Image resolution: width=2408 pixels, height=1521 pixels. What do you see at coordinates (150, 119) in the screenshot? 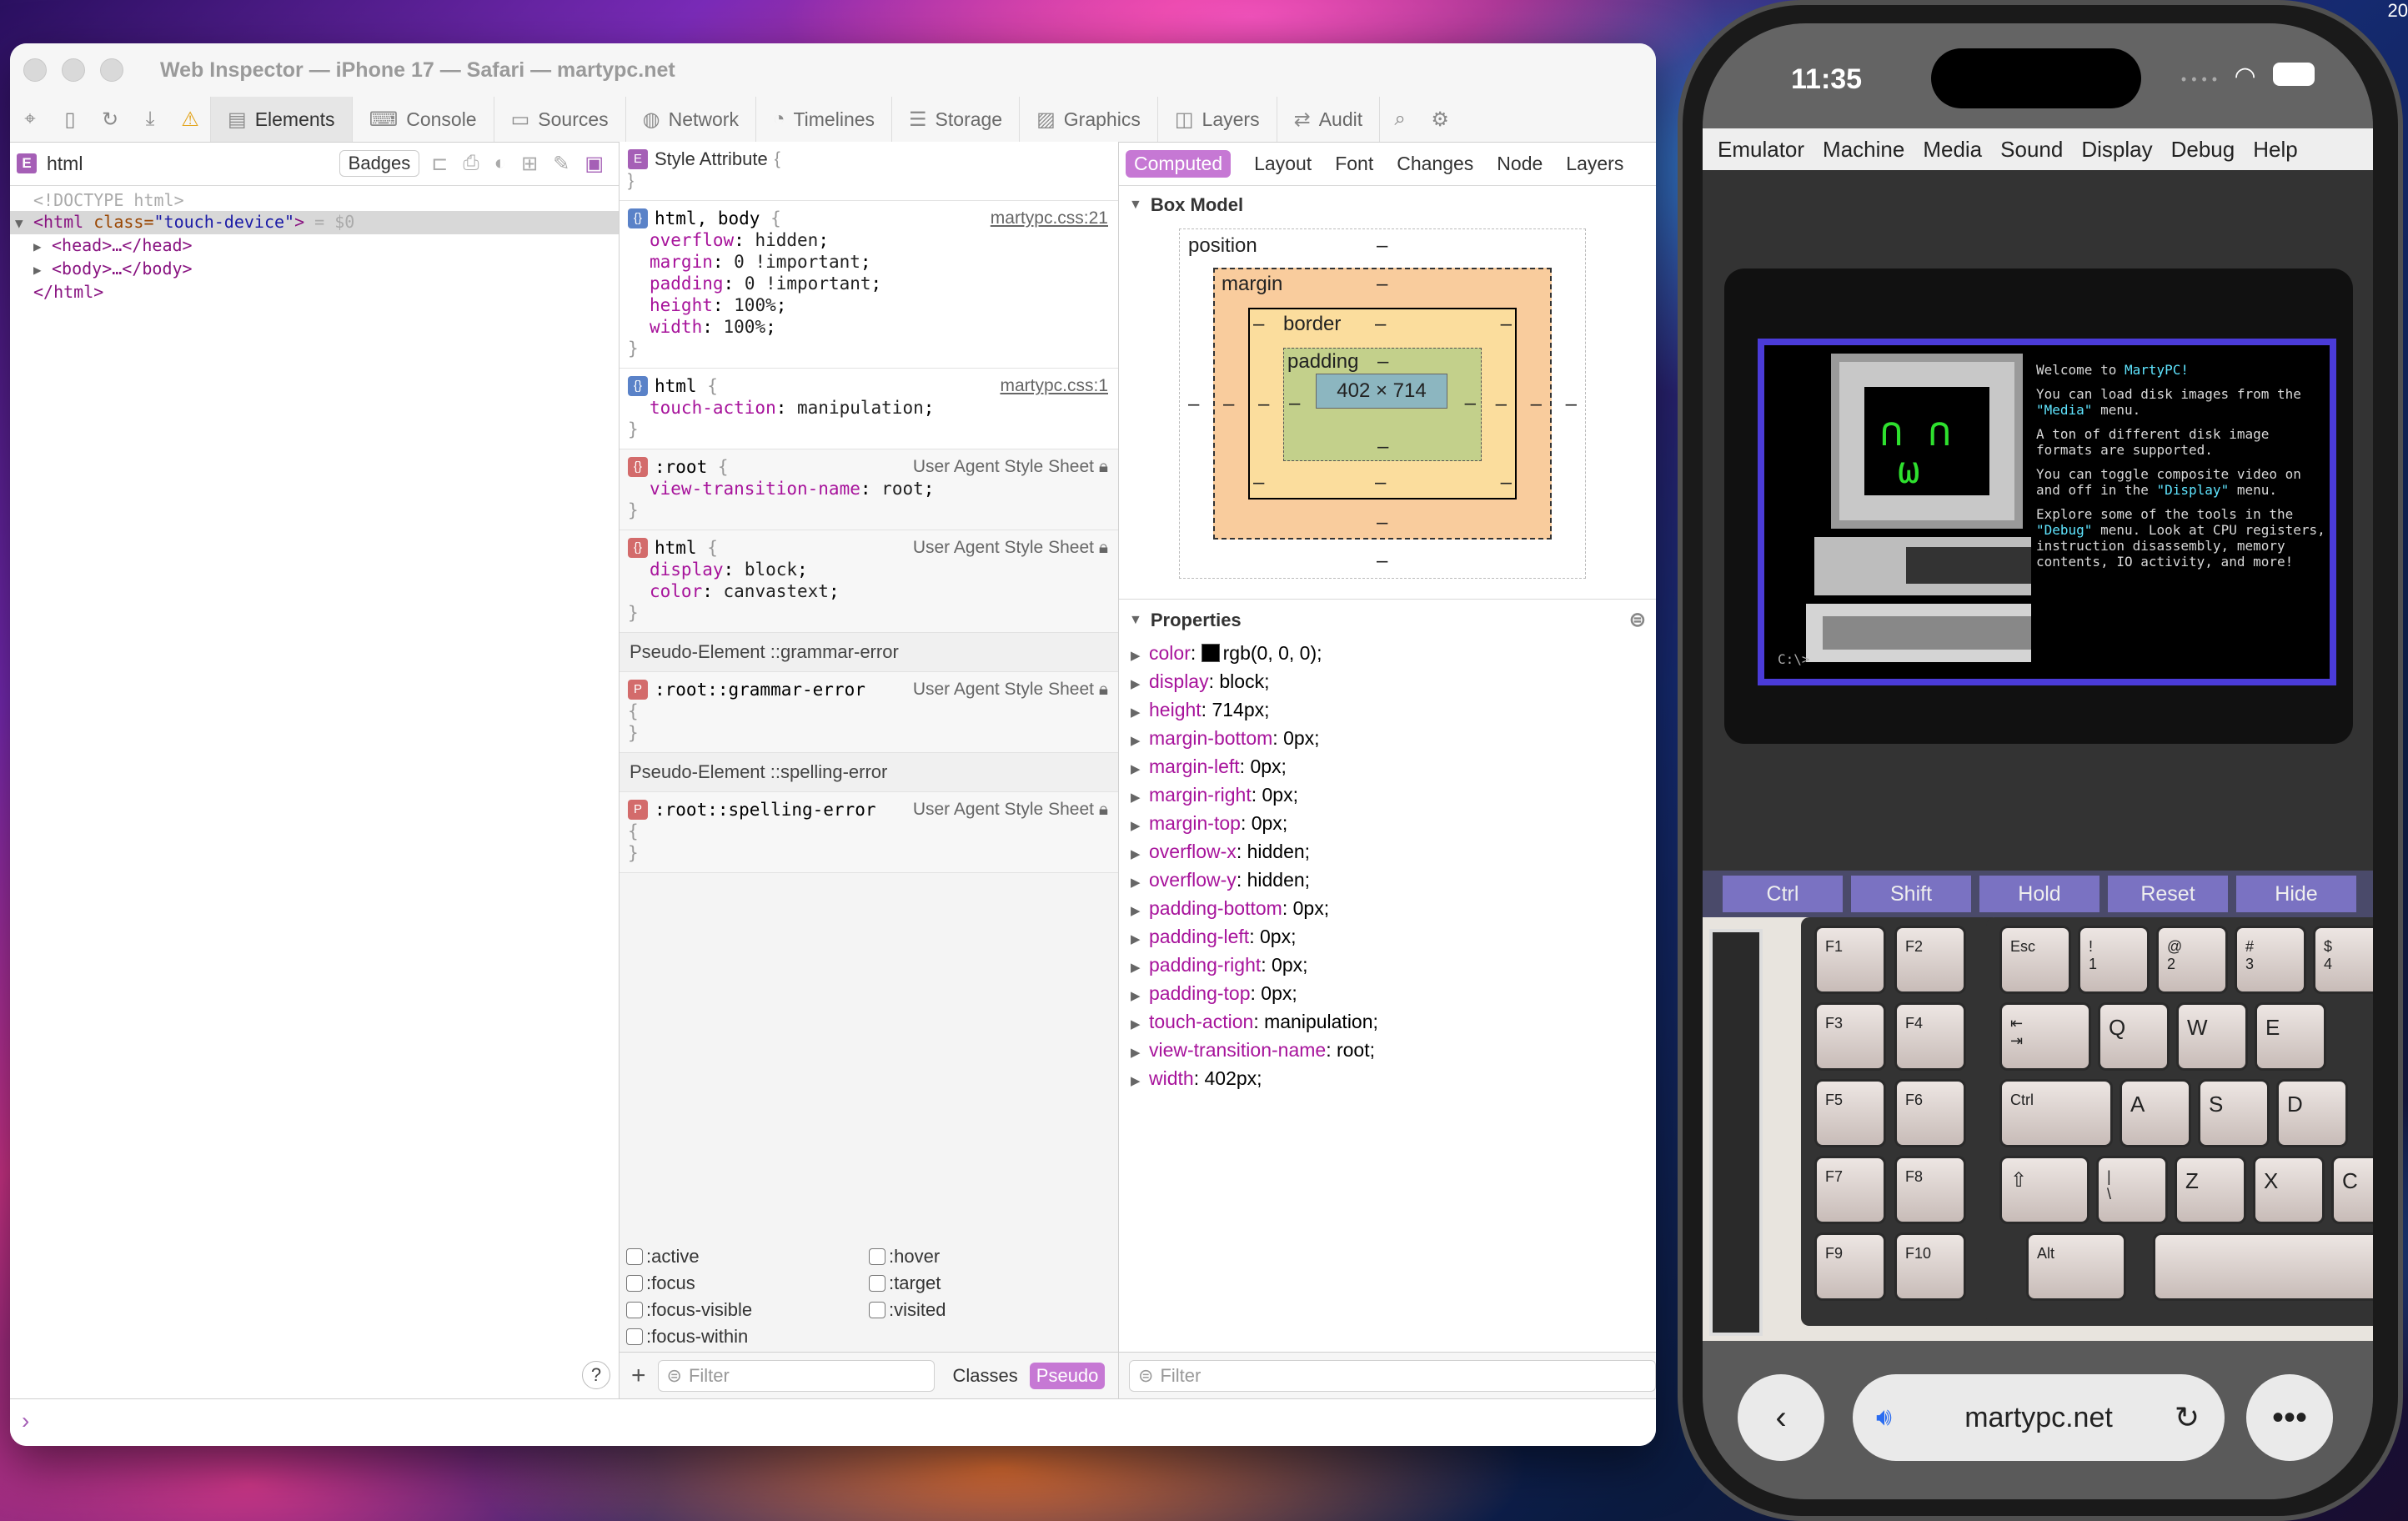
I see `download-icon: ⤓` at bounding box center [150, 119].